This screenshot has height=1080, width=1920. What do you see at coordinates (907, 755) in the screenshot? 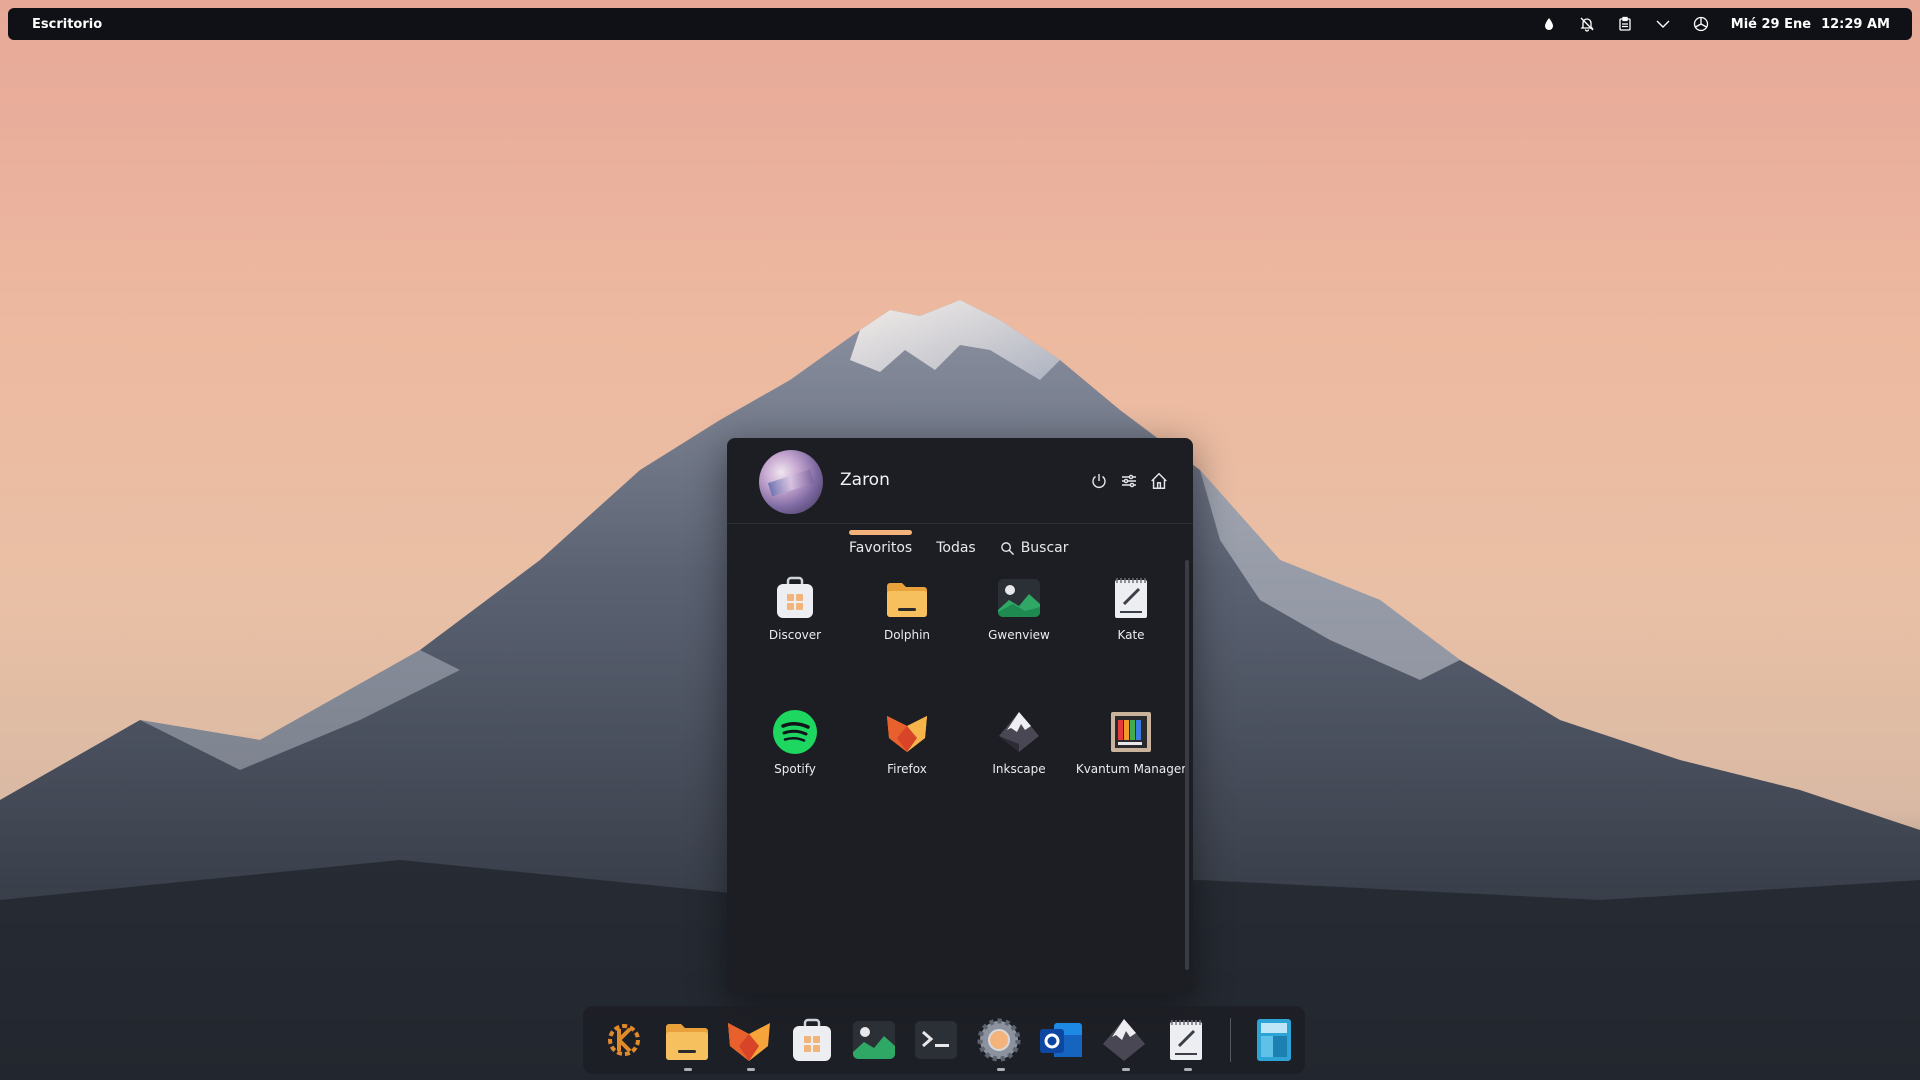
I see `app-firefox: Firefox` at bounding box center [907, 755].